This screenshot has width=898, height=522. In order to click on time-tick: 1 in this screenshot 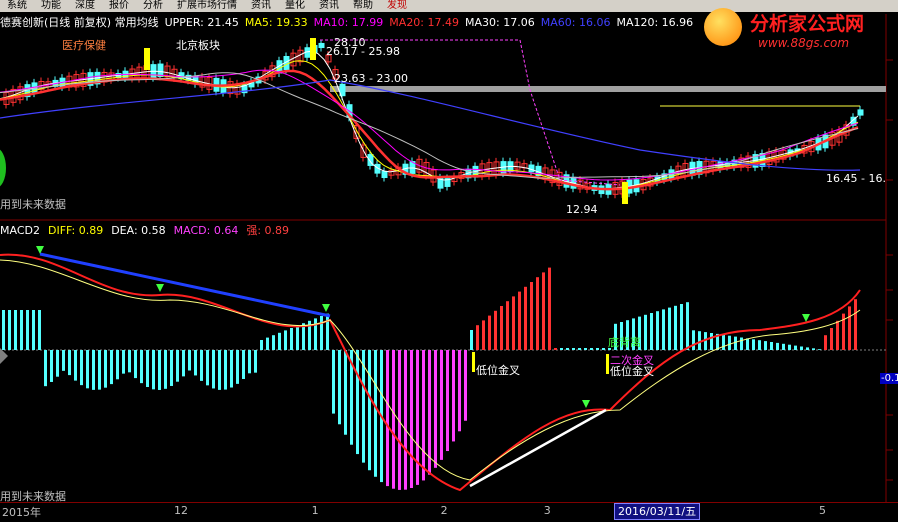, I will do `click(315, 510)`.